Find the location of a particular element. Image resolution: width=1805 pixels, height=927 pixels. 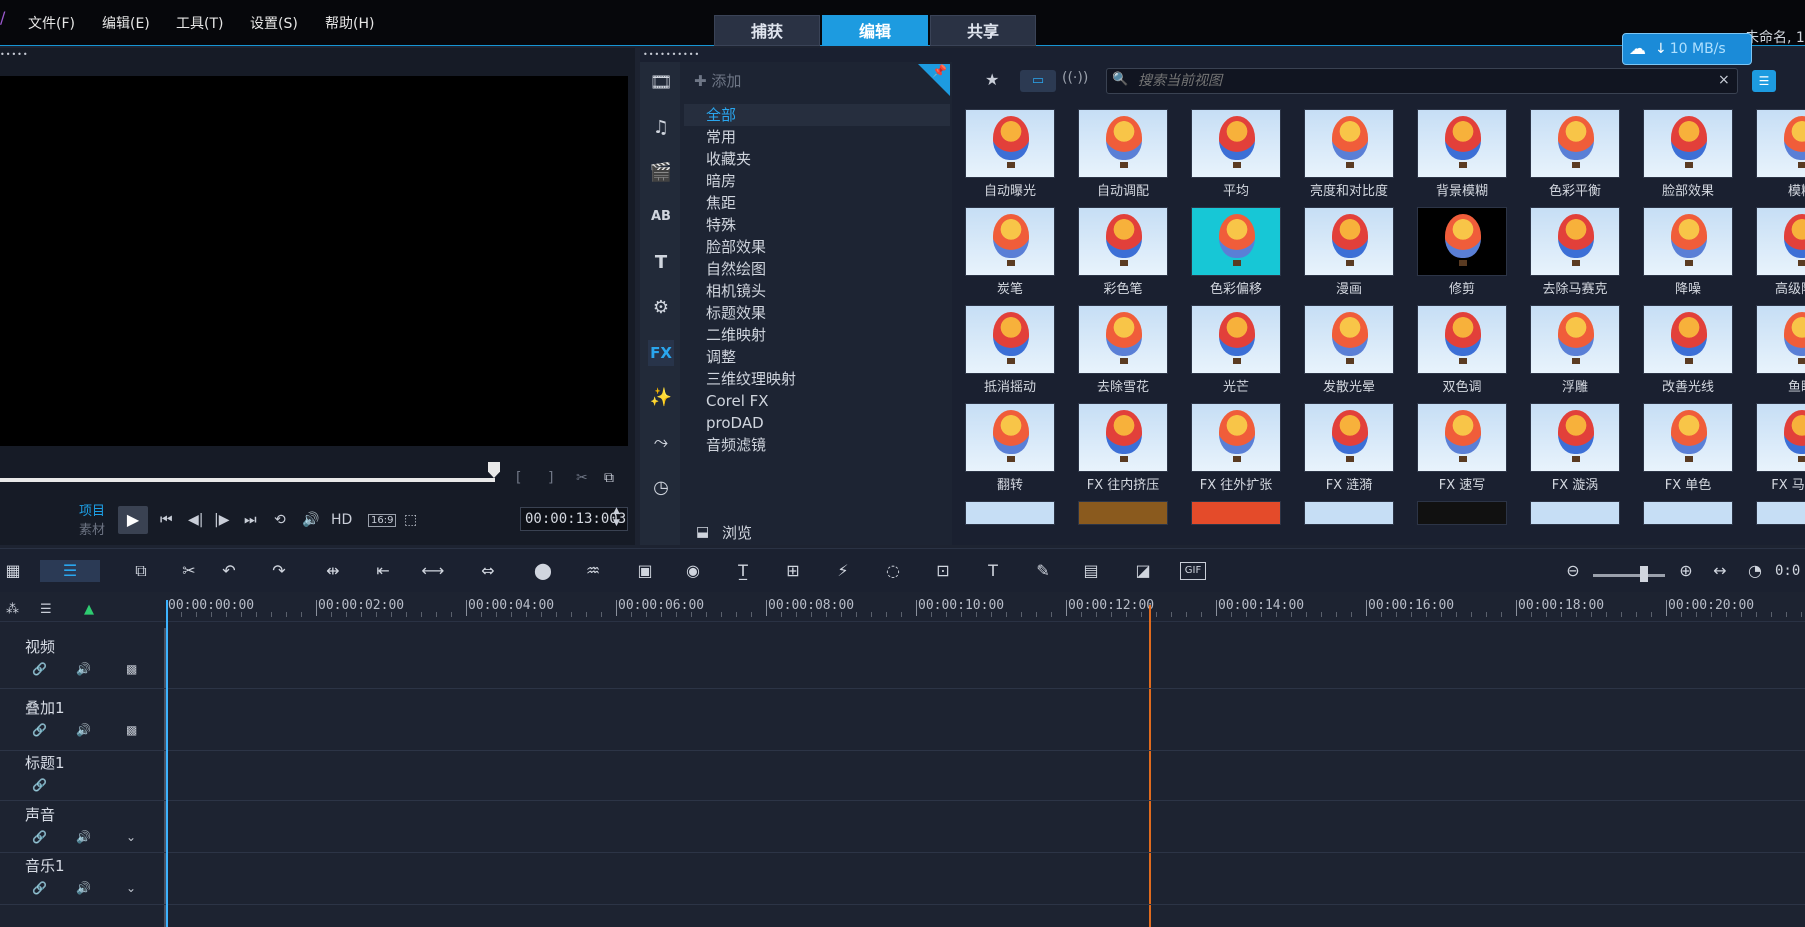

category-item: 脸部效果 is located at coordinates (736, 247).